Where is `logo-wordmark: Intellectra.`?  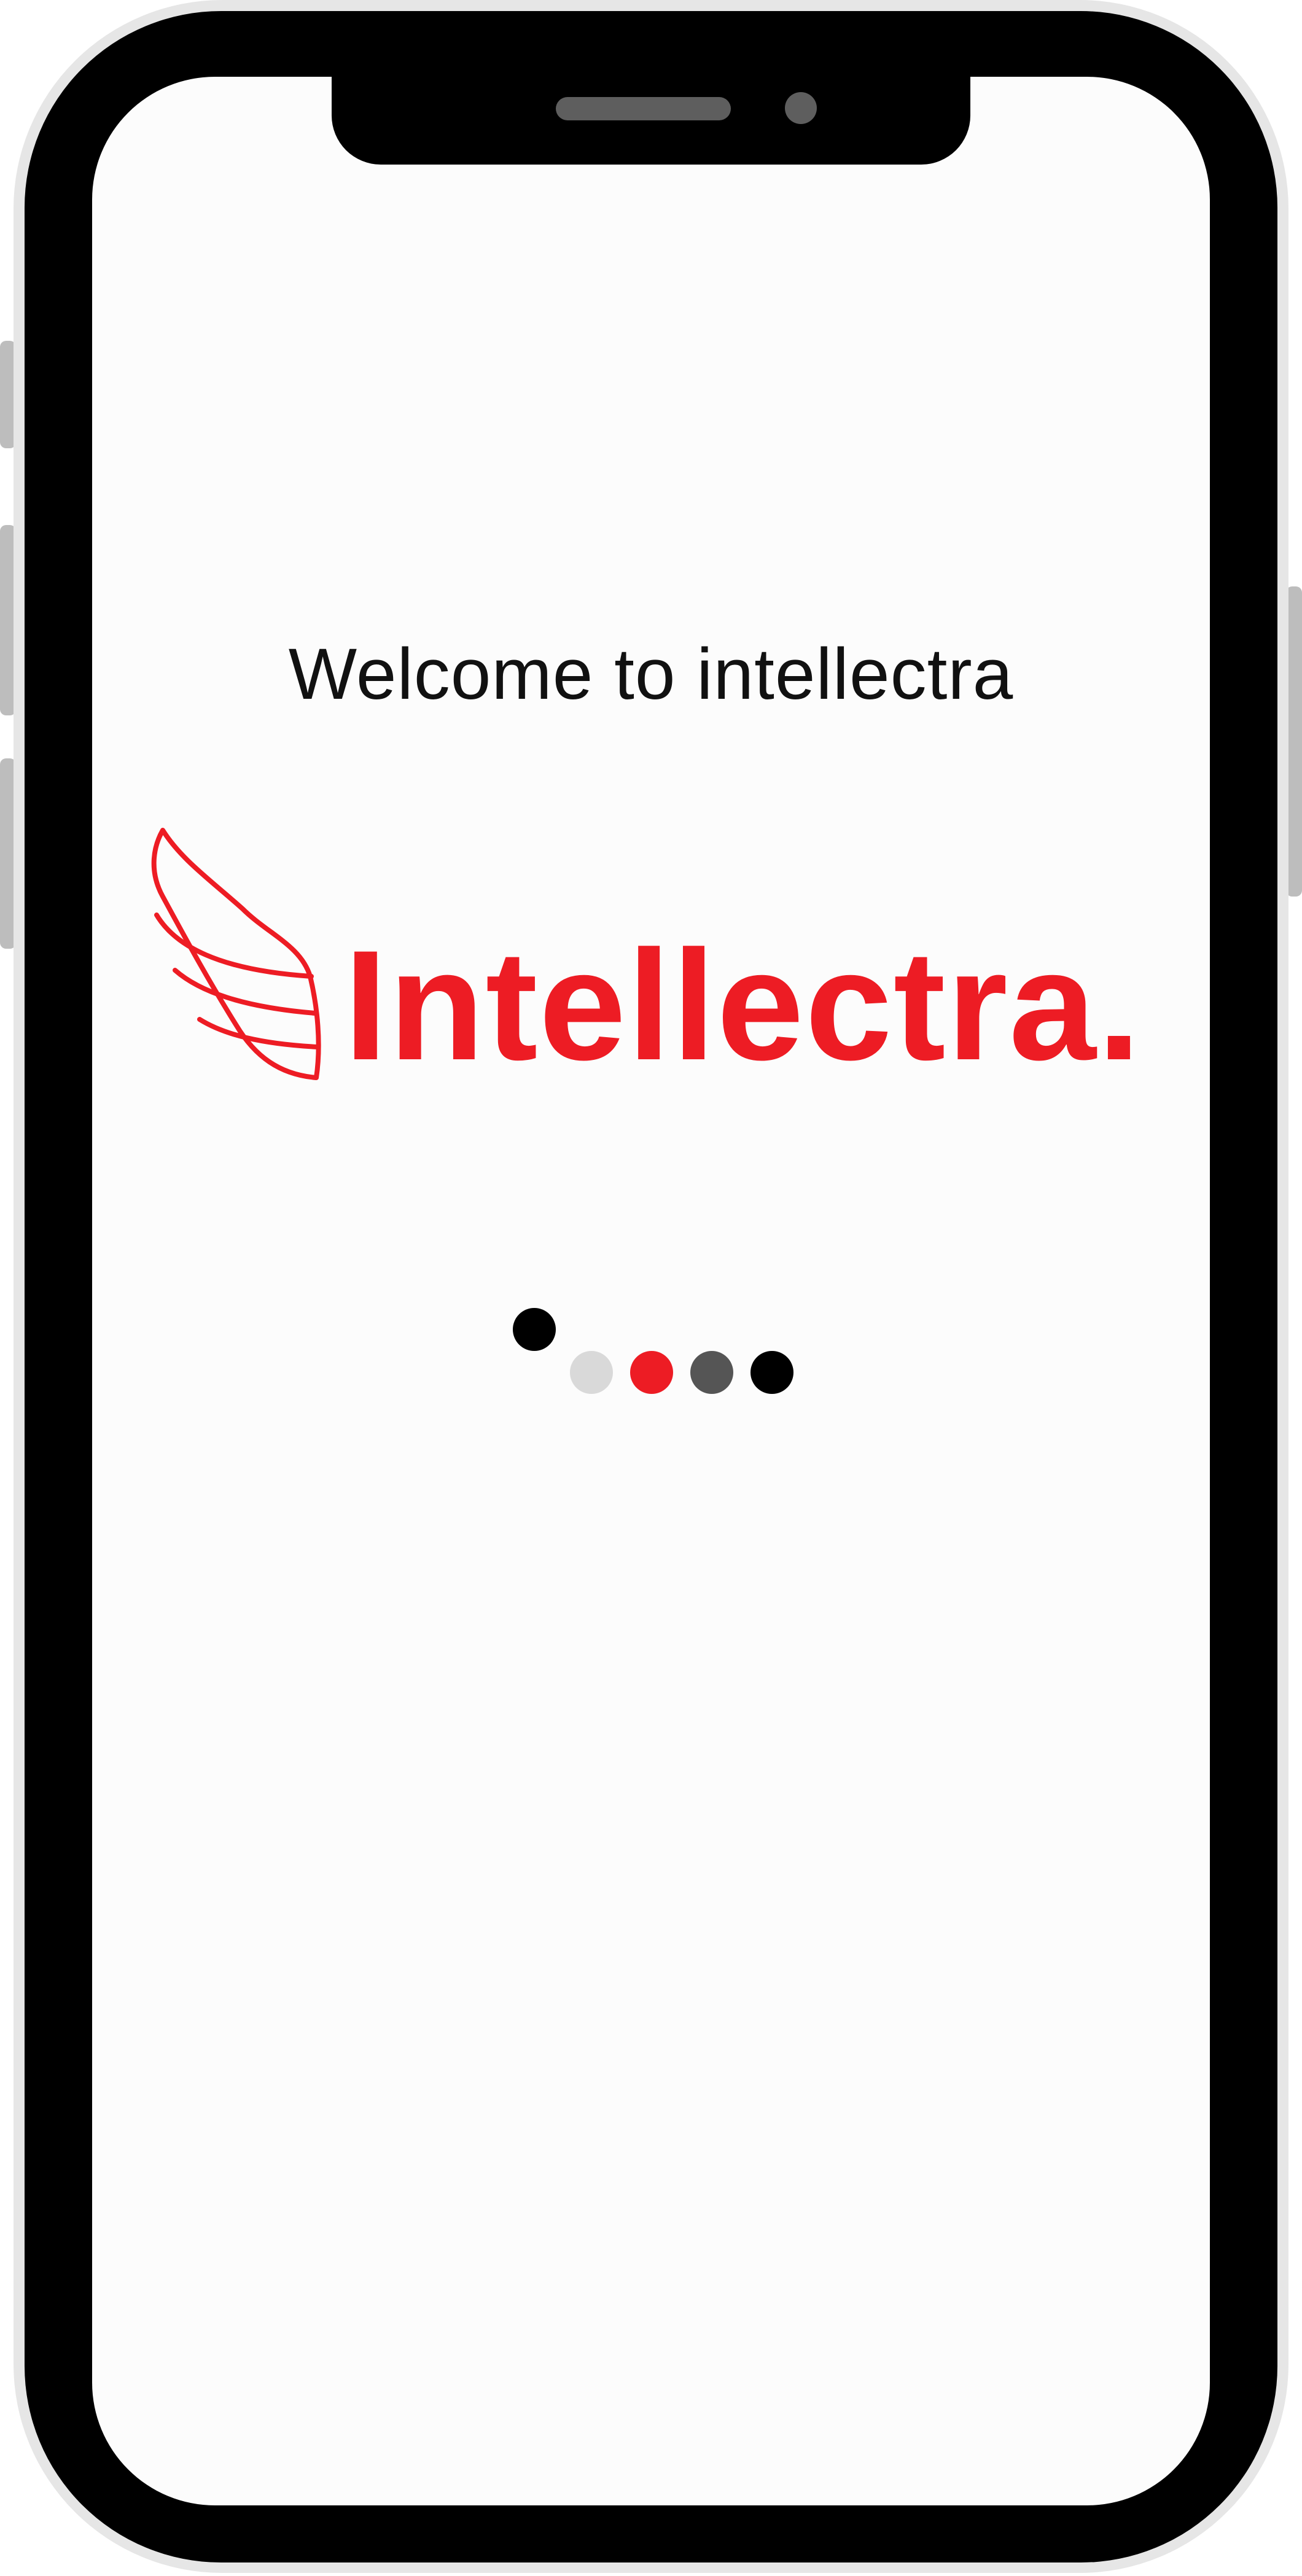 logo-wordmark: Intellectra. is located at coordinates (743, 1005).